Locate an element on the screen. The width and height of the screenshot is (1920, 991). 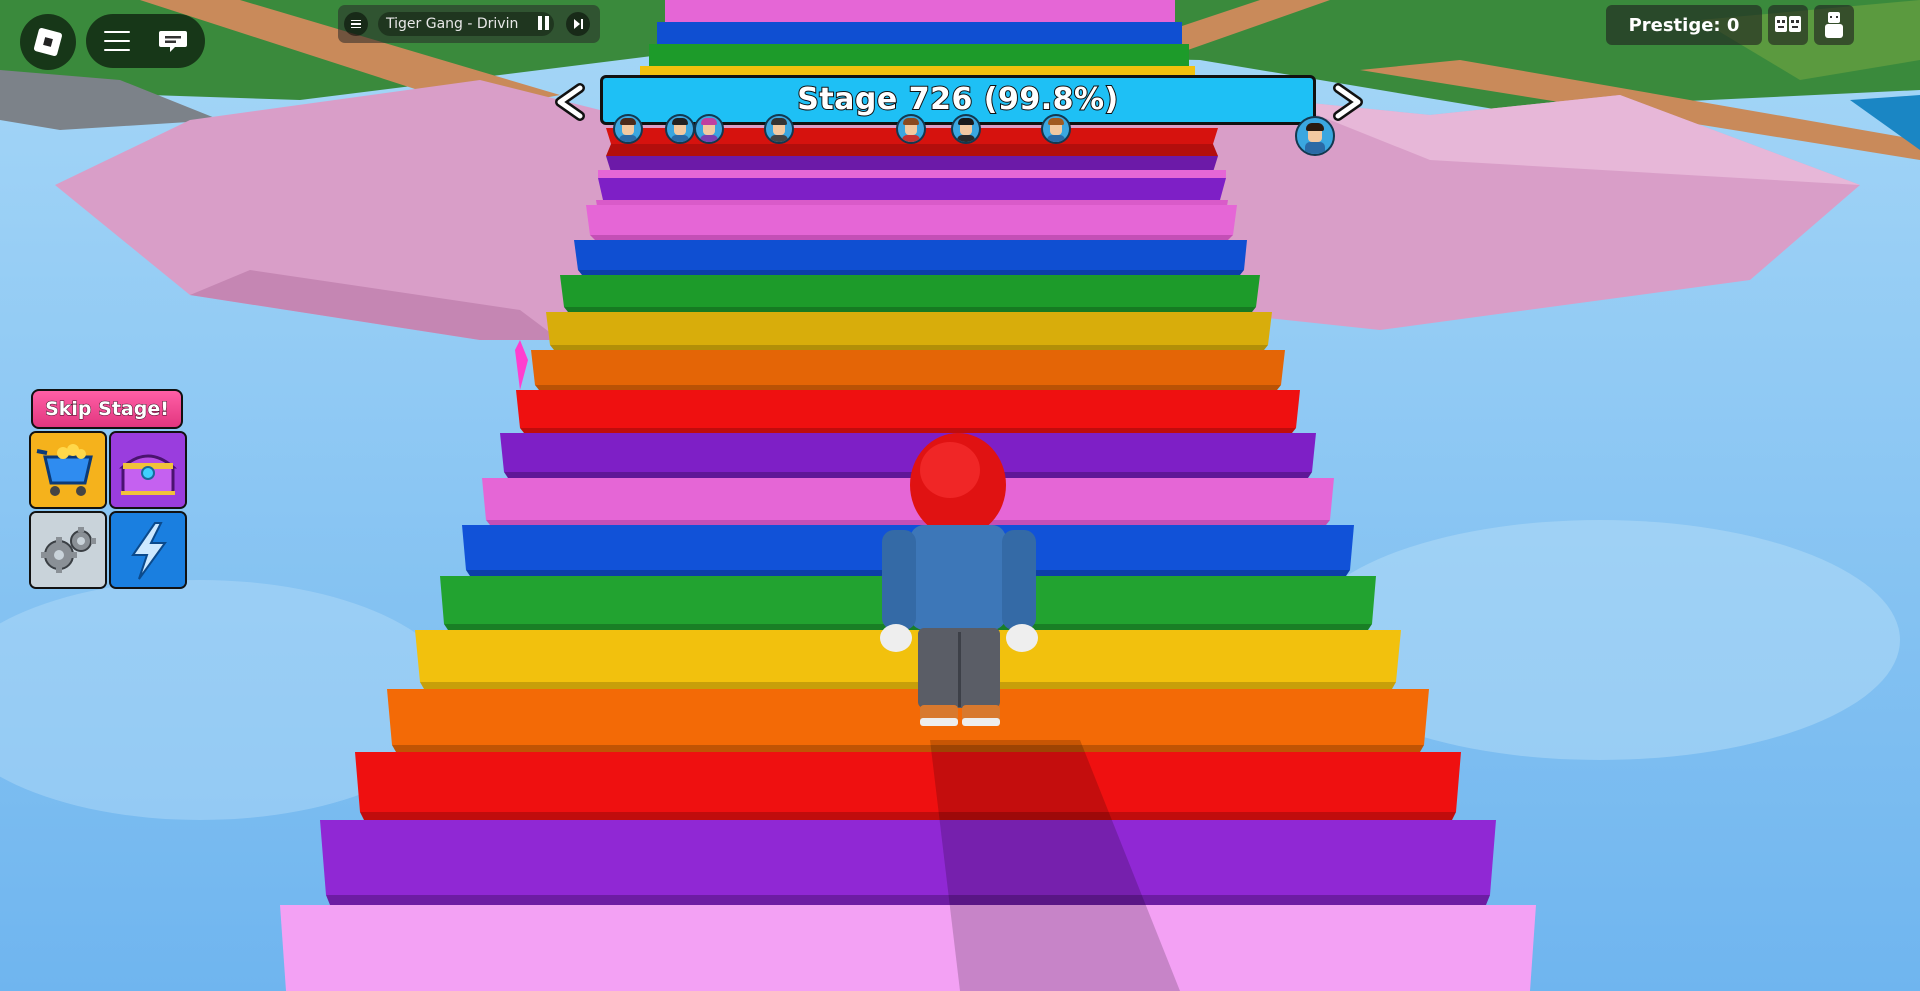
top-bar-menu-pill is located at coordinates (145, 41).